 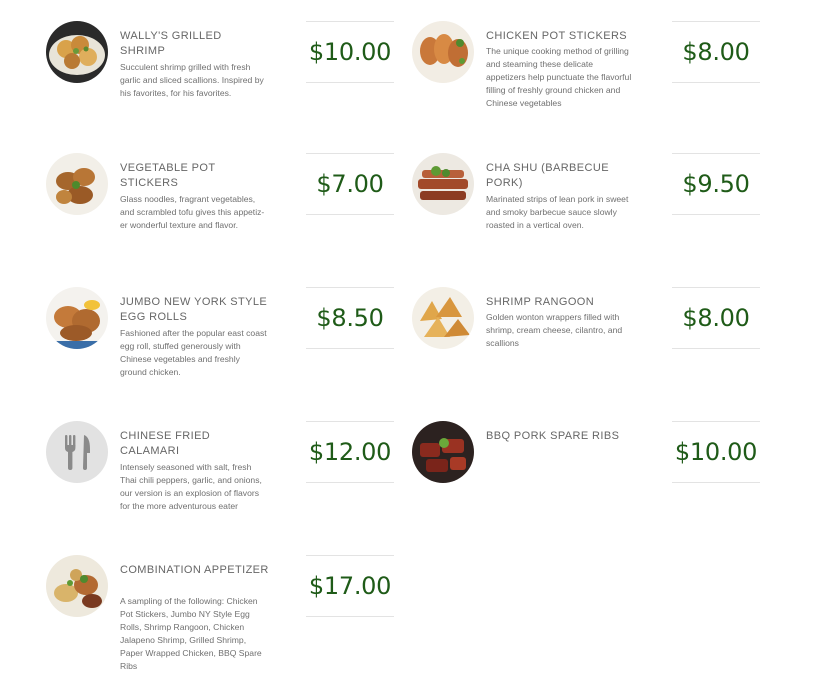 I want to click on price-box: $12.00, so click(x=350, y=452).